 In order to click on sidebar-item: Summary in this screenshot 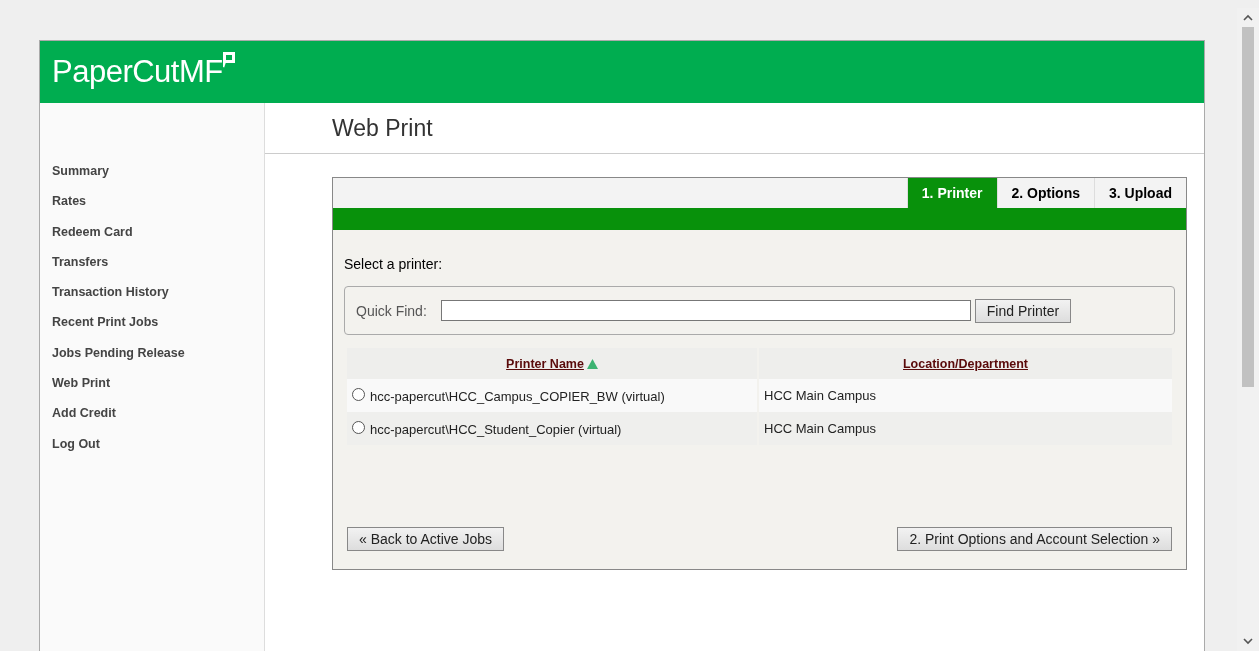, I will do `click(152, 176)`.